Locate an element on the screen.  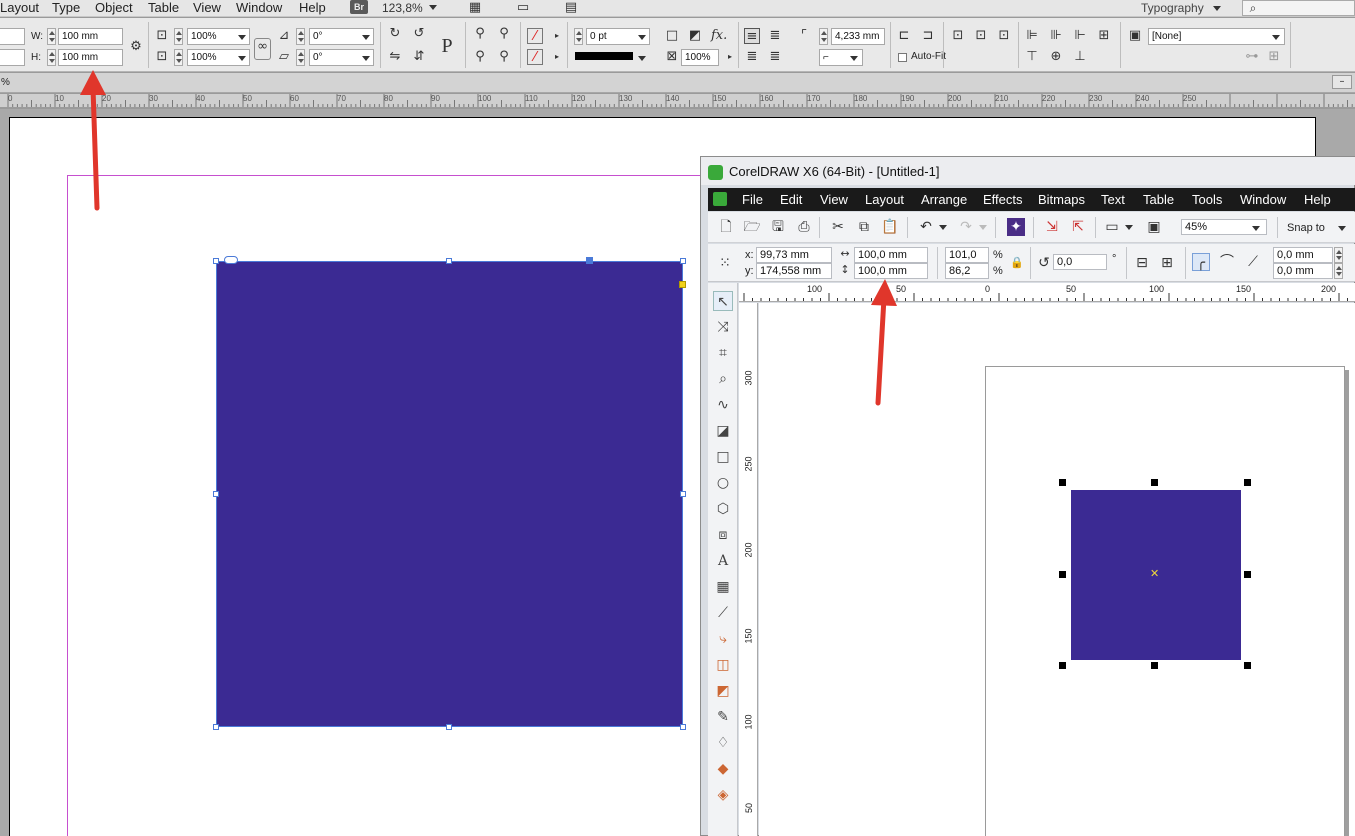
scalloped-corner-icon: ⌒ is located at coordinates (1227, 262).